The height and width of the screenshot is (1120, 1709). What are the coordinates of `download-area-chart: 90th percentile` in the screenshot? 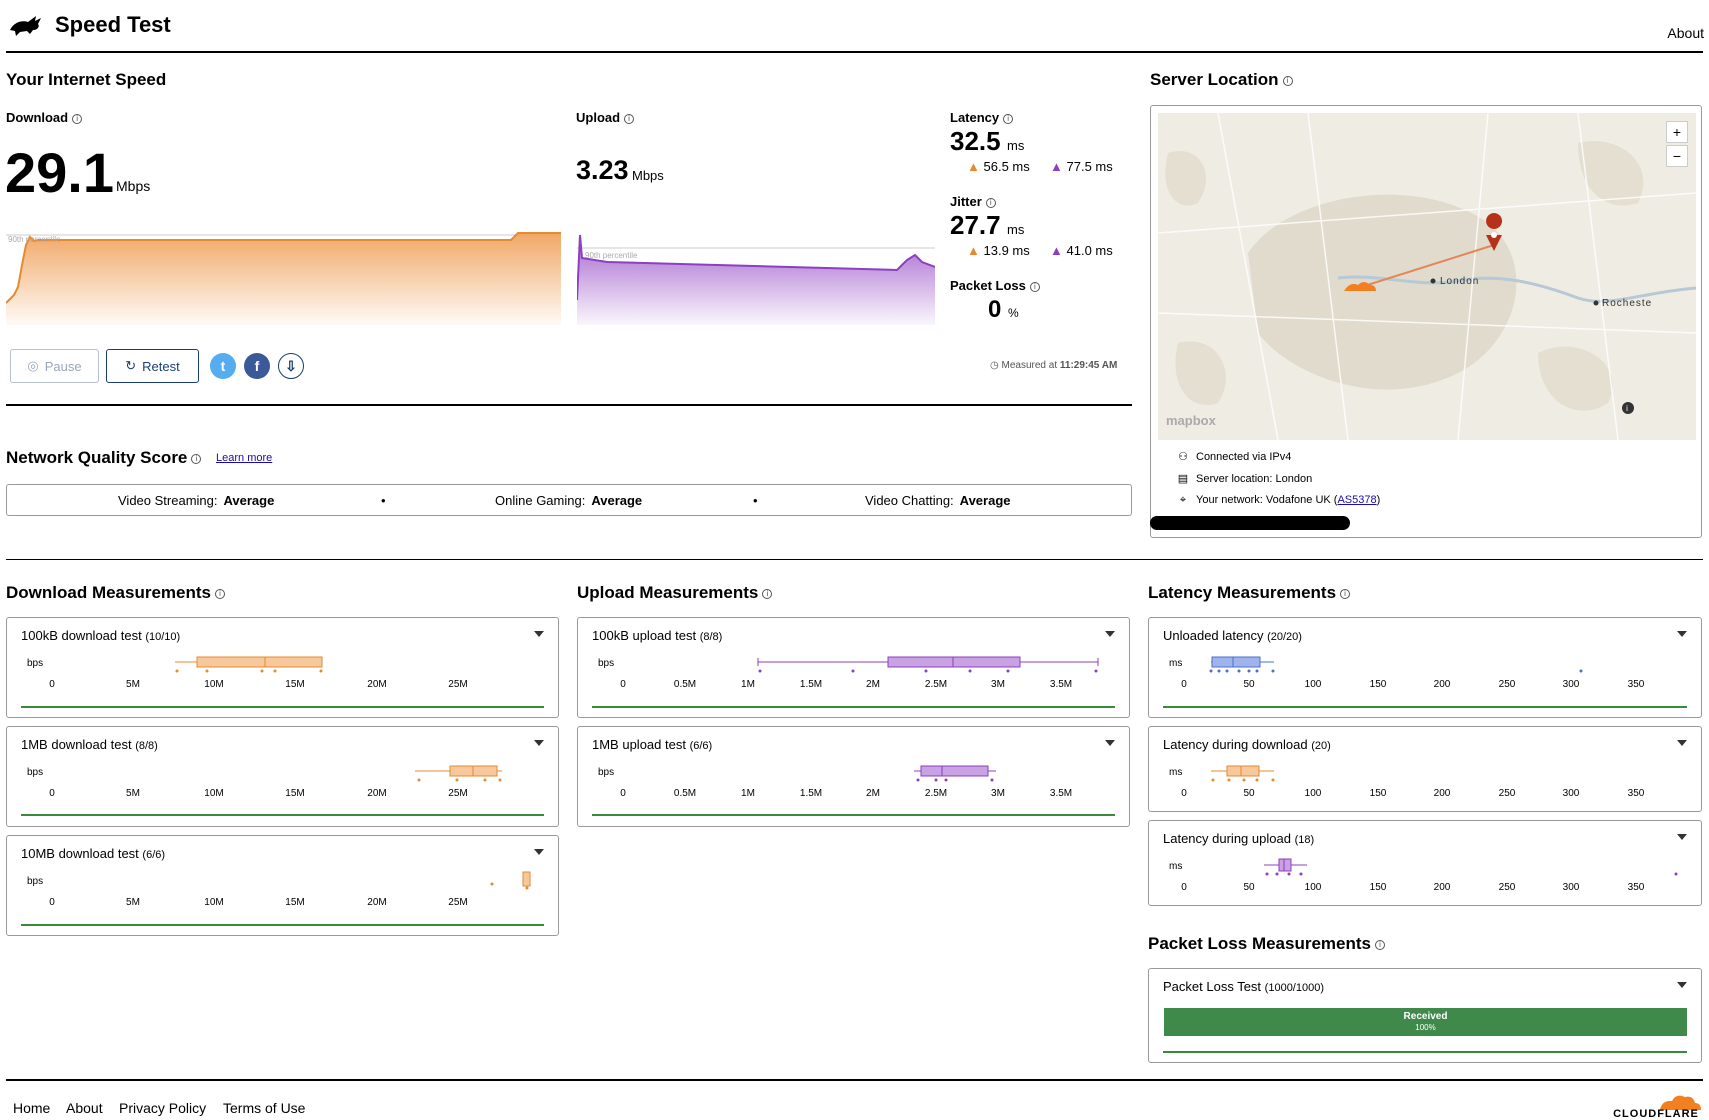 It's located at (283, 278).